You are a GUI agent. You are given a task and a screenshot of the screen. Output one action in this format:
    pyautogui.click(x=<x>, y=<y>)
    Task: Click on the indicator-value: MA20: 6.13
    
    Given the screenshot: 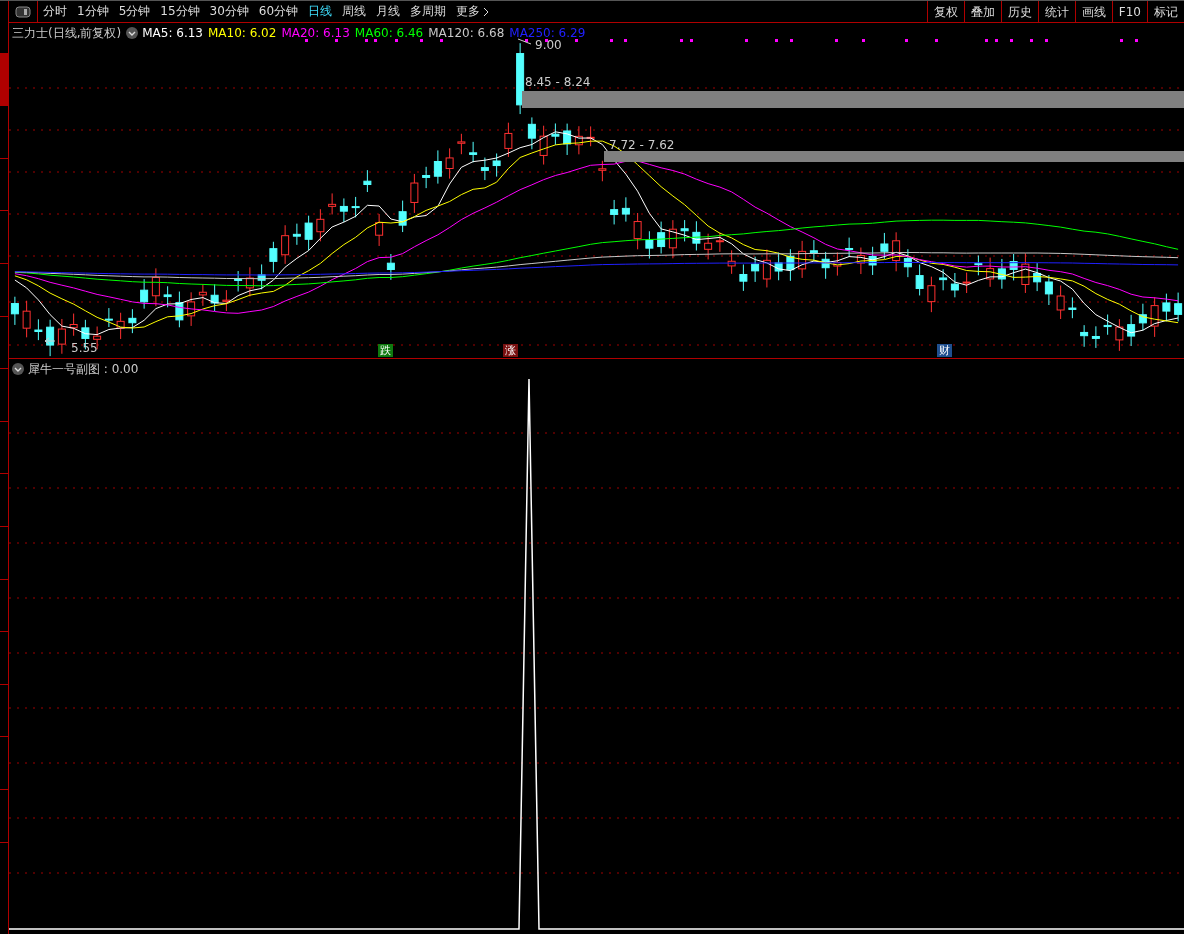 What is the action you would take?
    pyautogui.click(x=315, y=33)
    